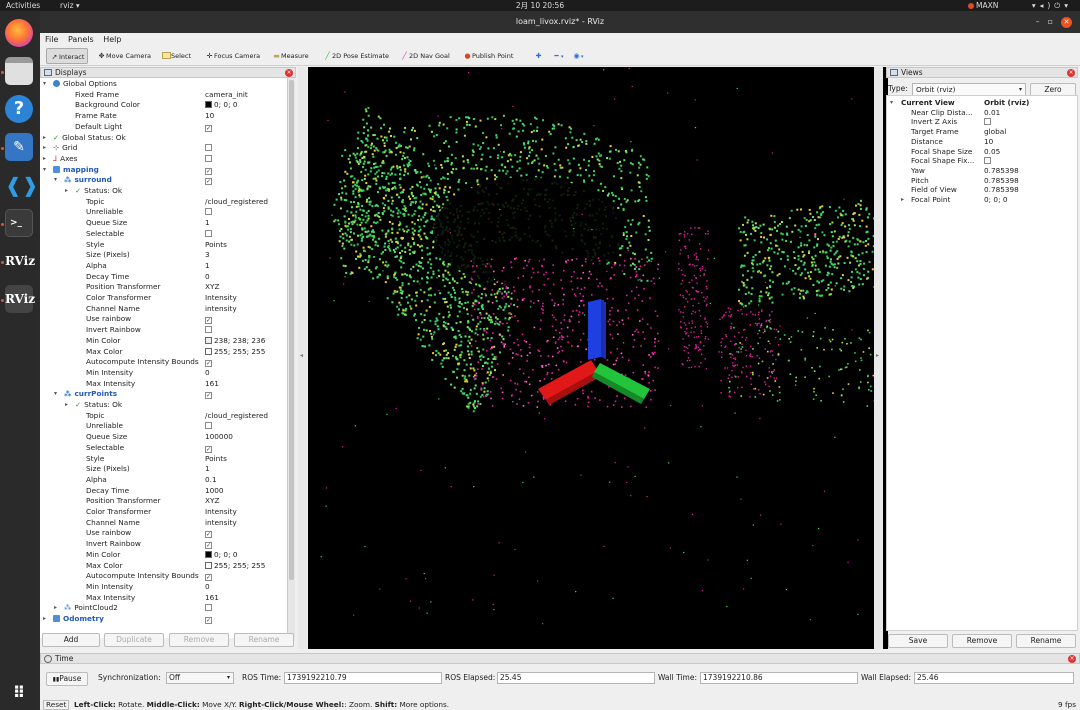 The width and height of the screenshot is (1080, 710). What do you see at coordinates (164, 95) in the screenshot?
I see `display-row: Fixed Frame camera_init` at bounding box center [164, 95].